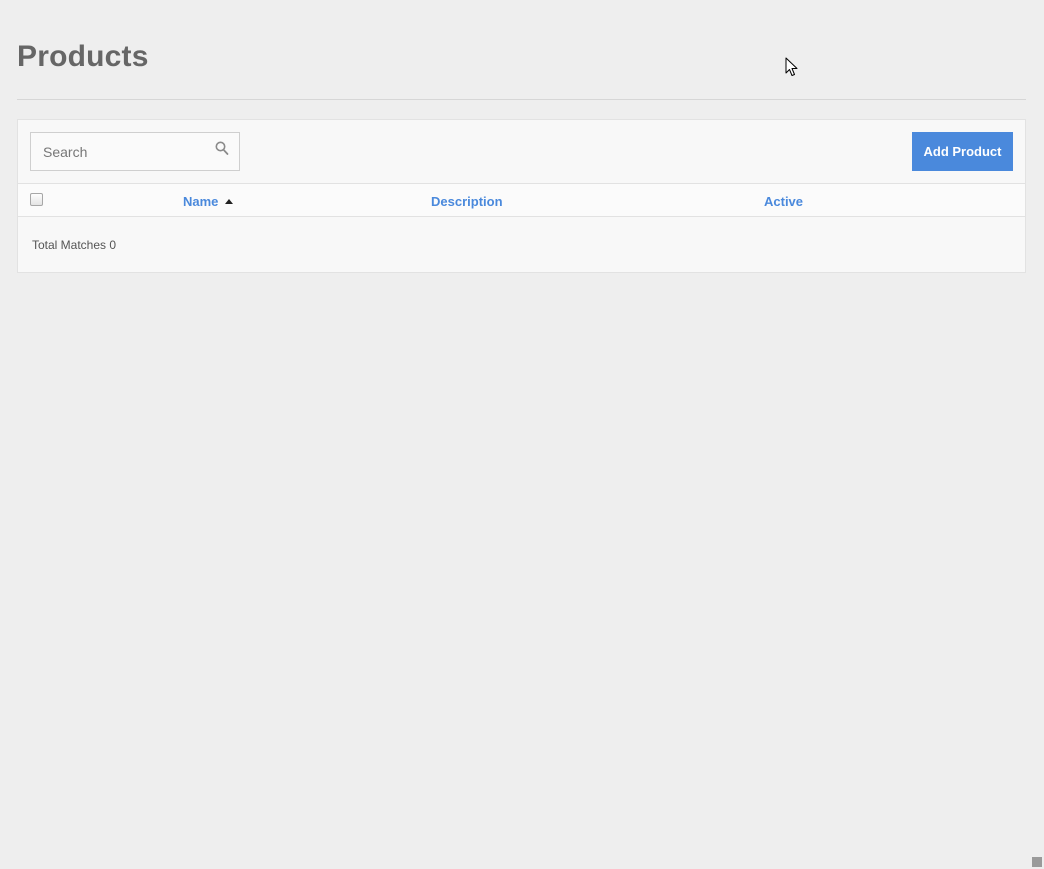 The height and width of the screenshot is (869, 1044). Describe the element at coordinates (74, 245) in the screenshot. I see `total-matches: Total Matches 0` at that location.